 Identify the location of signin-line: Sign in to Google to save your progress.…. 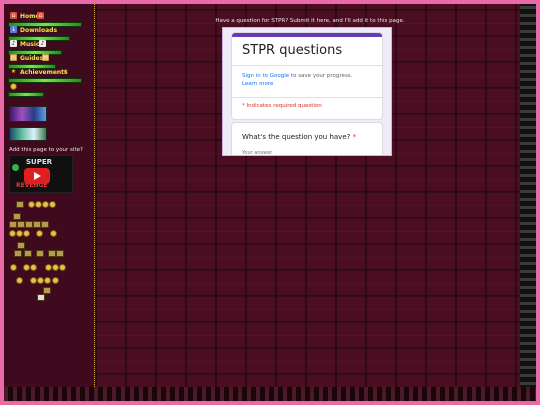
(307, 80).